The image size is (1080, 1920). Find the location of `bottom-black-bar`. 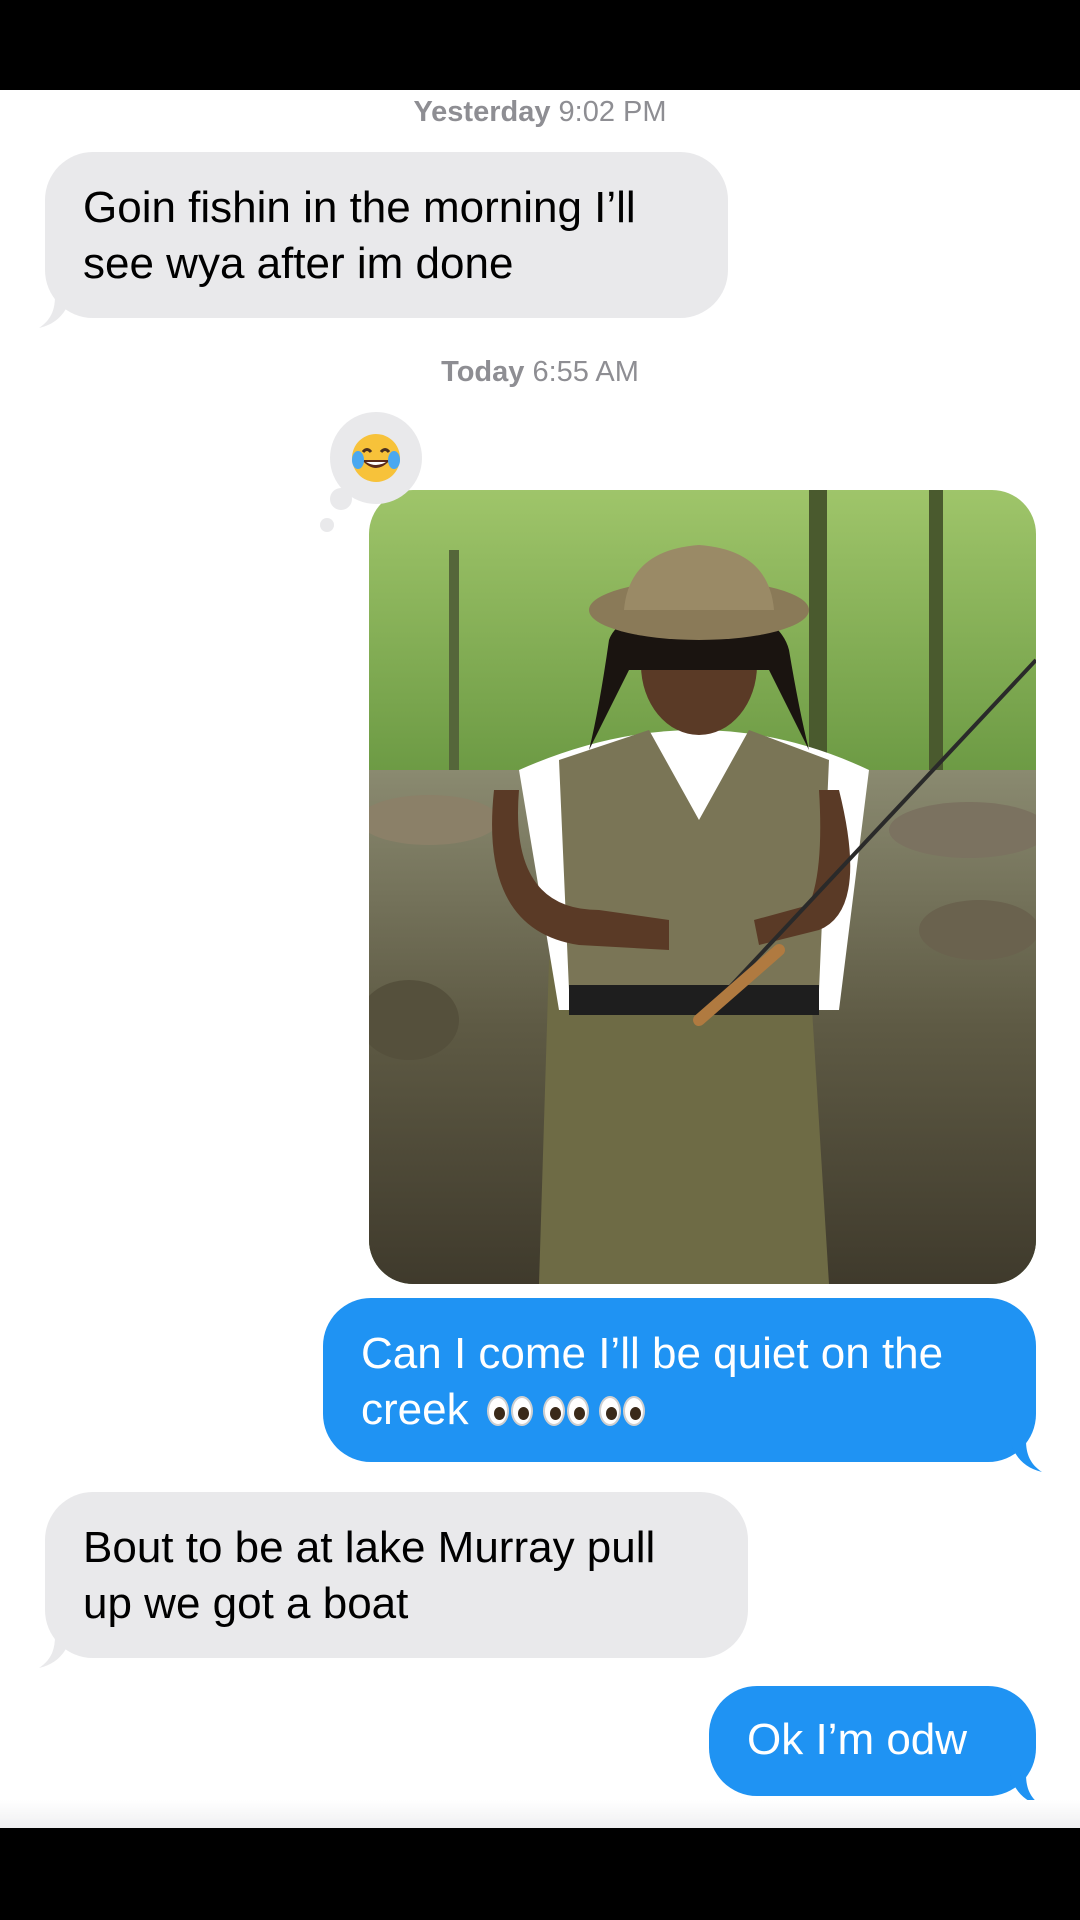

bottom-black-bar is located at coordinates (540, 1874).